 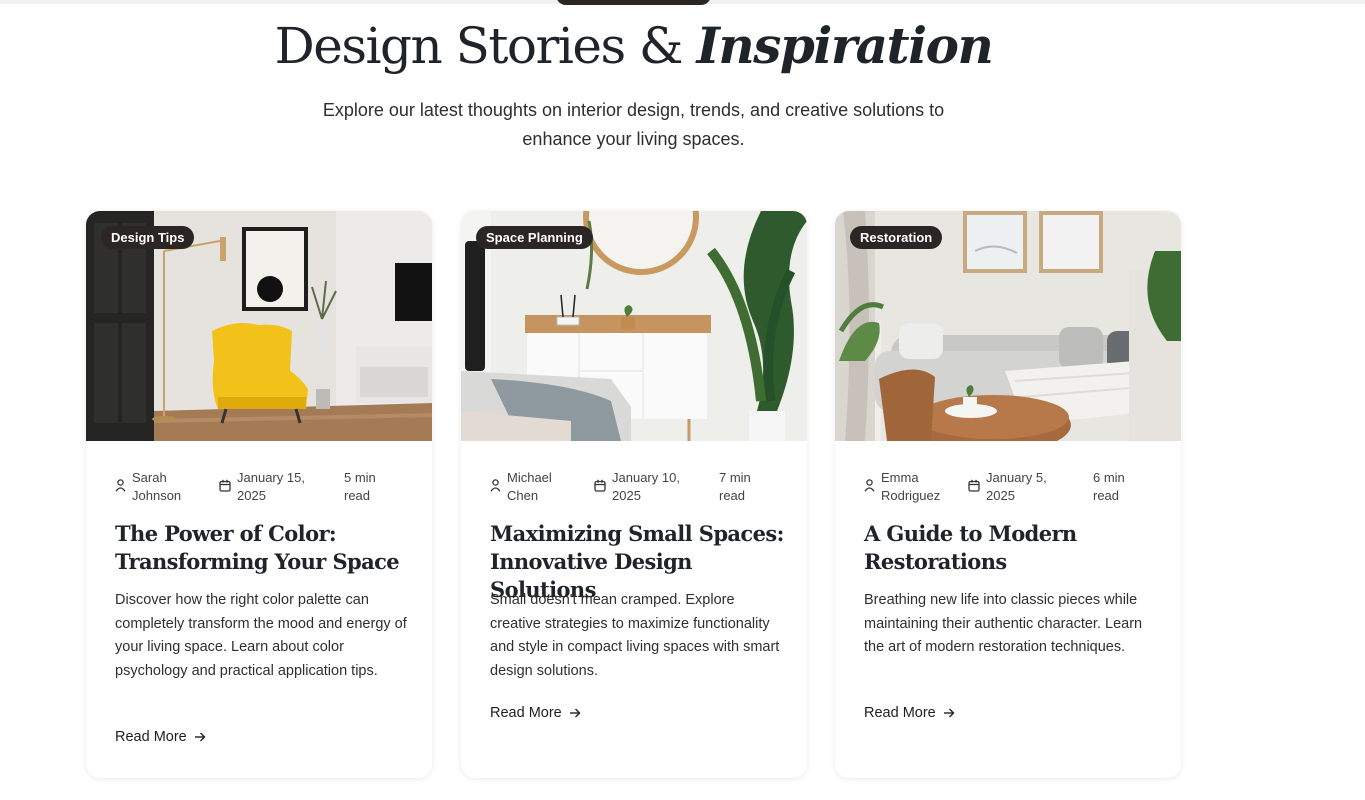 I want to click on read-time-text: 6 min read, so click(x=1109, y=486).